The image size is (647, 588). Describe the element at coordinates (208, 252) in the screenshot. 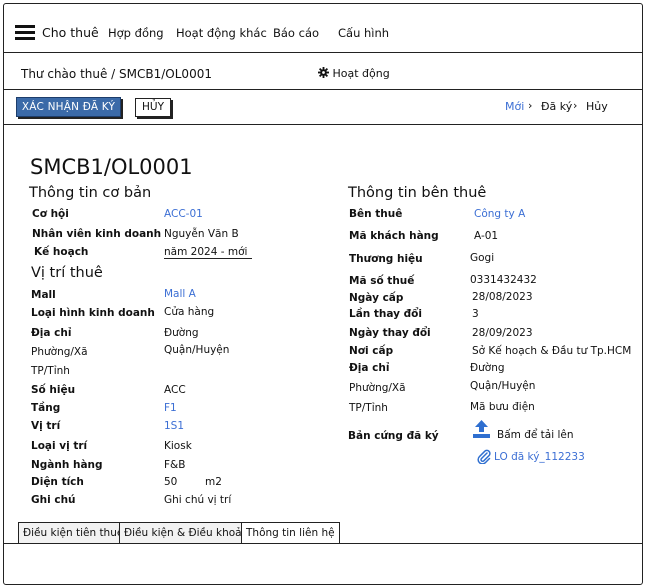

I see `plan-field: năm 2024 - mới` at that location.